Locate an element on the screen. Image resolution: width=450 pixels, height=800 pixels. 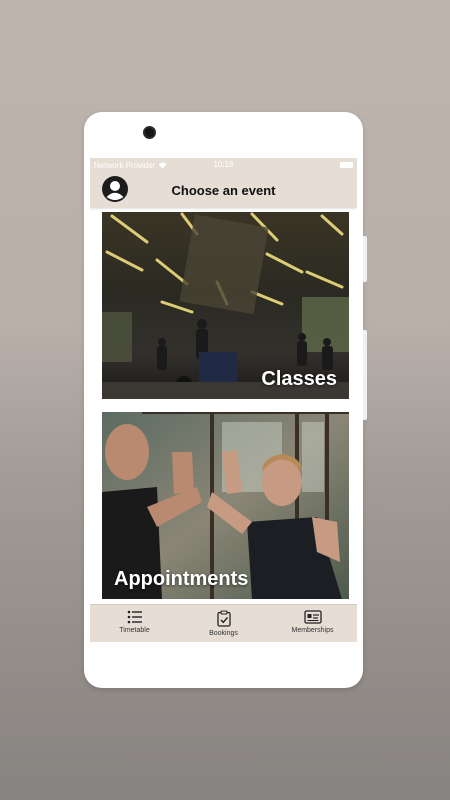
bottom-tab-bar: Timetable Bookings Memberships is located at coordinates (223, 623).